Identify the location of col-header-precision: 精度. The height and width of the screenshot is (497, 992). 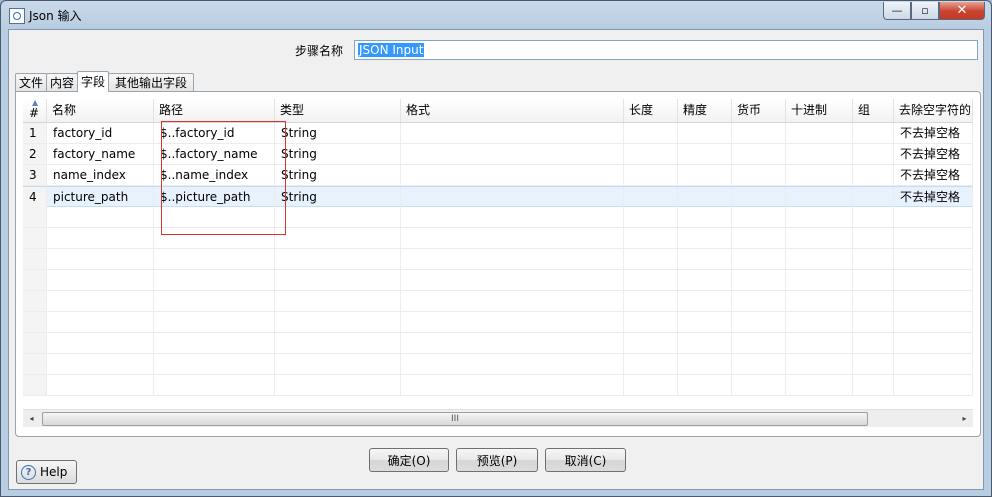
(705, 110).